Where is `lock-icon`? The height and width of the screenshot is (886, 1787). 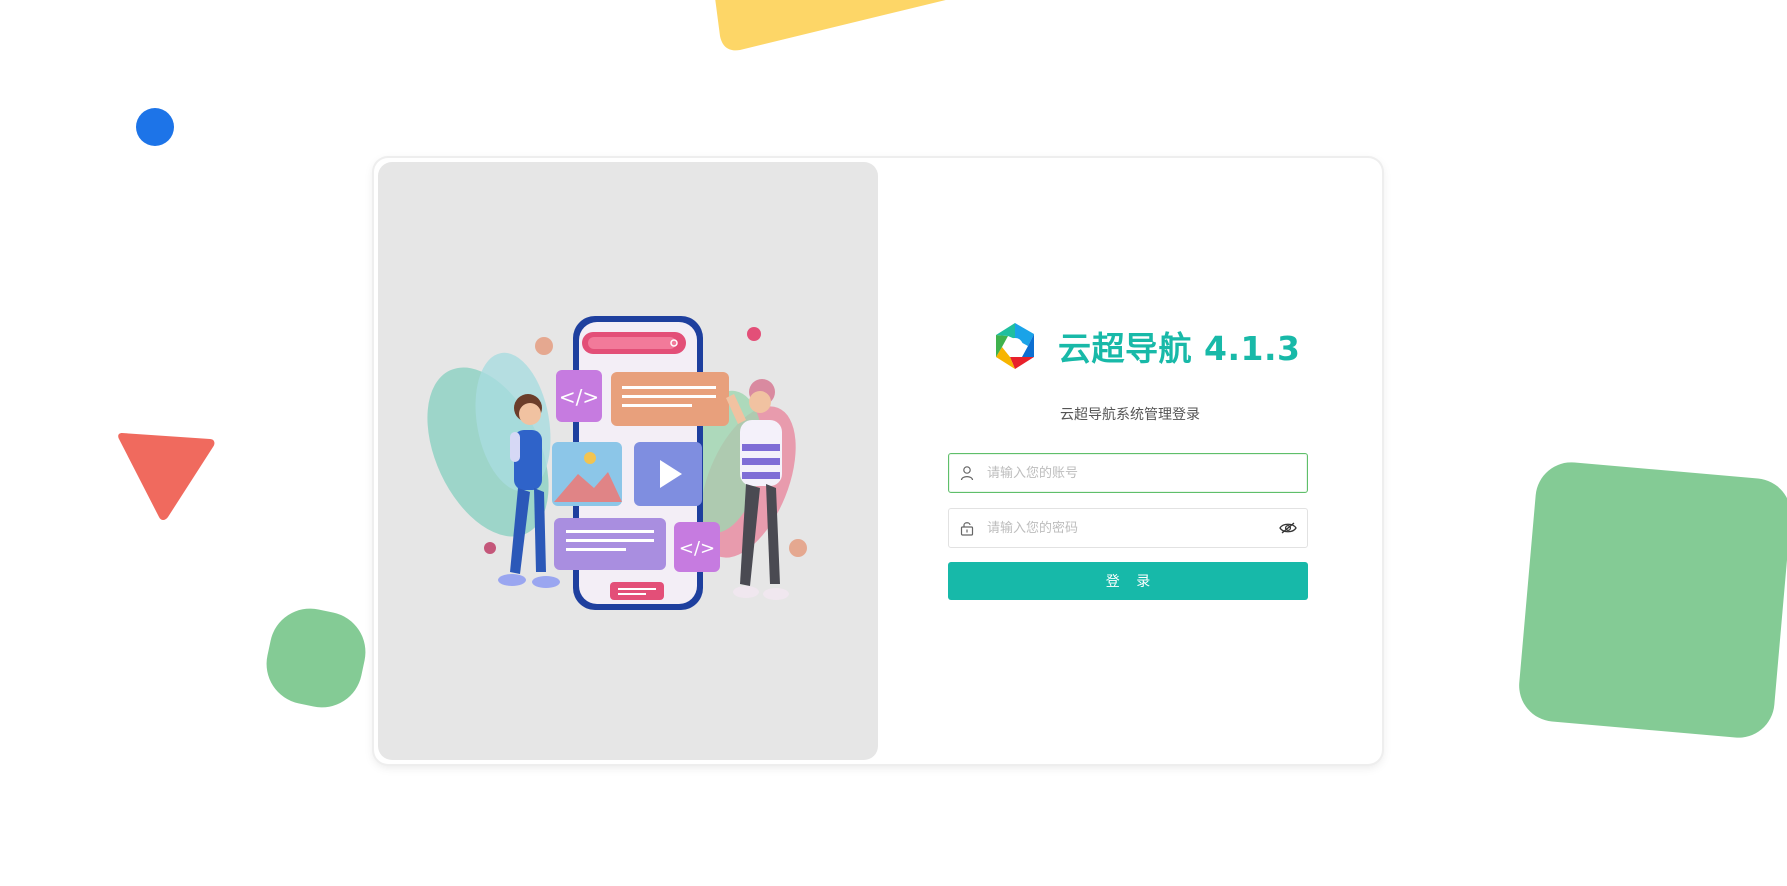
lock-icon is located at coordinates (967, 529).